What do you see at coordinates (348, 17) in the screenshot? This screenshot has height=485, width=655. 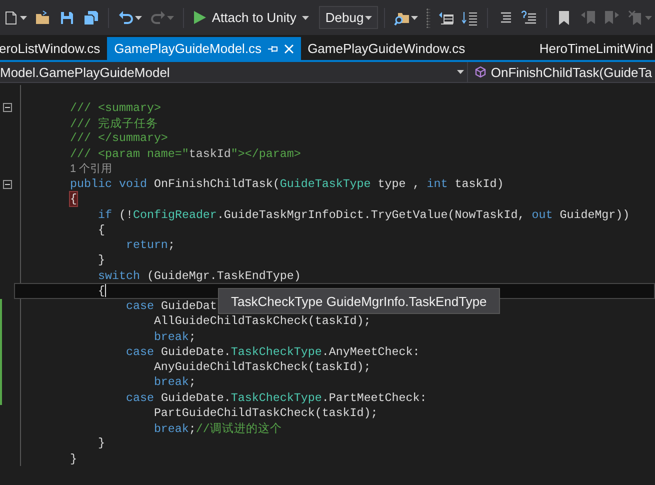 I see `configuration-dropdown: Debug` at bounding box center [348, 17].